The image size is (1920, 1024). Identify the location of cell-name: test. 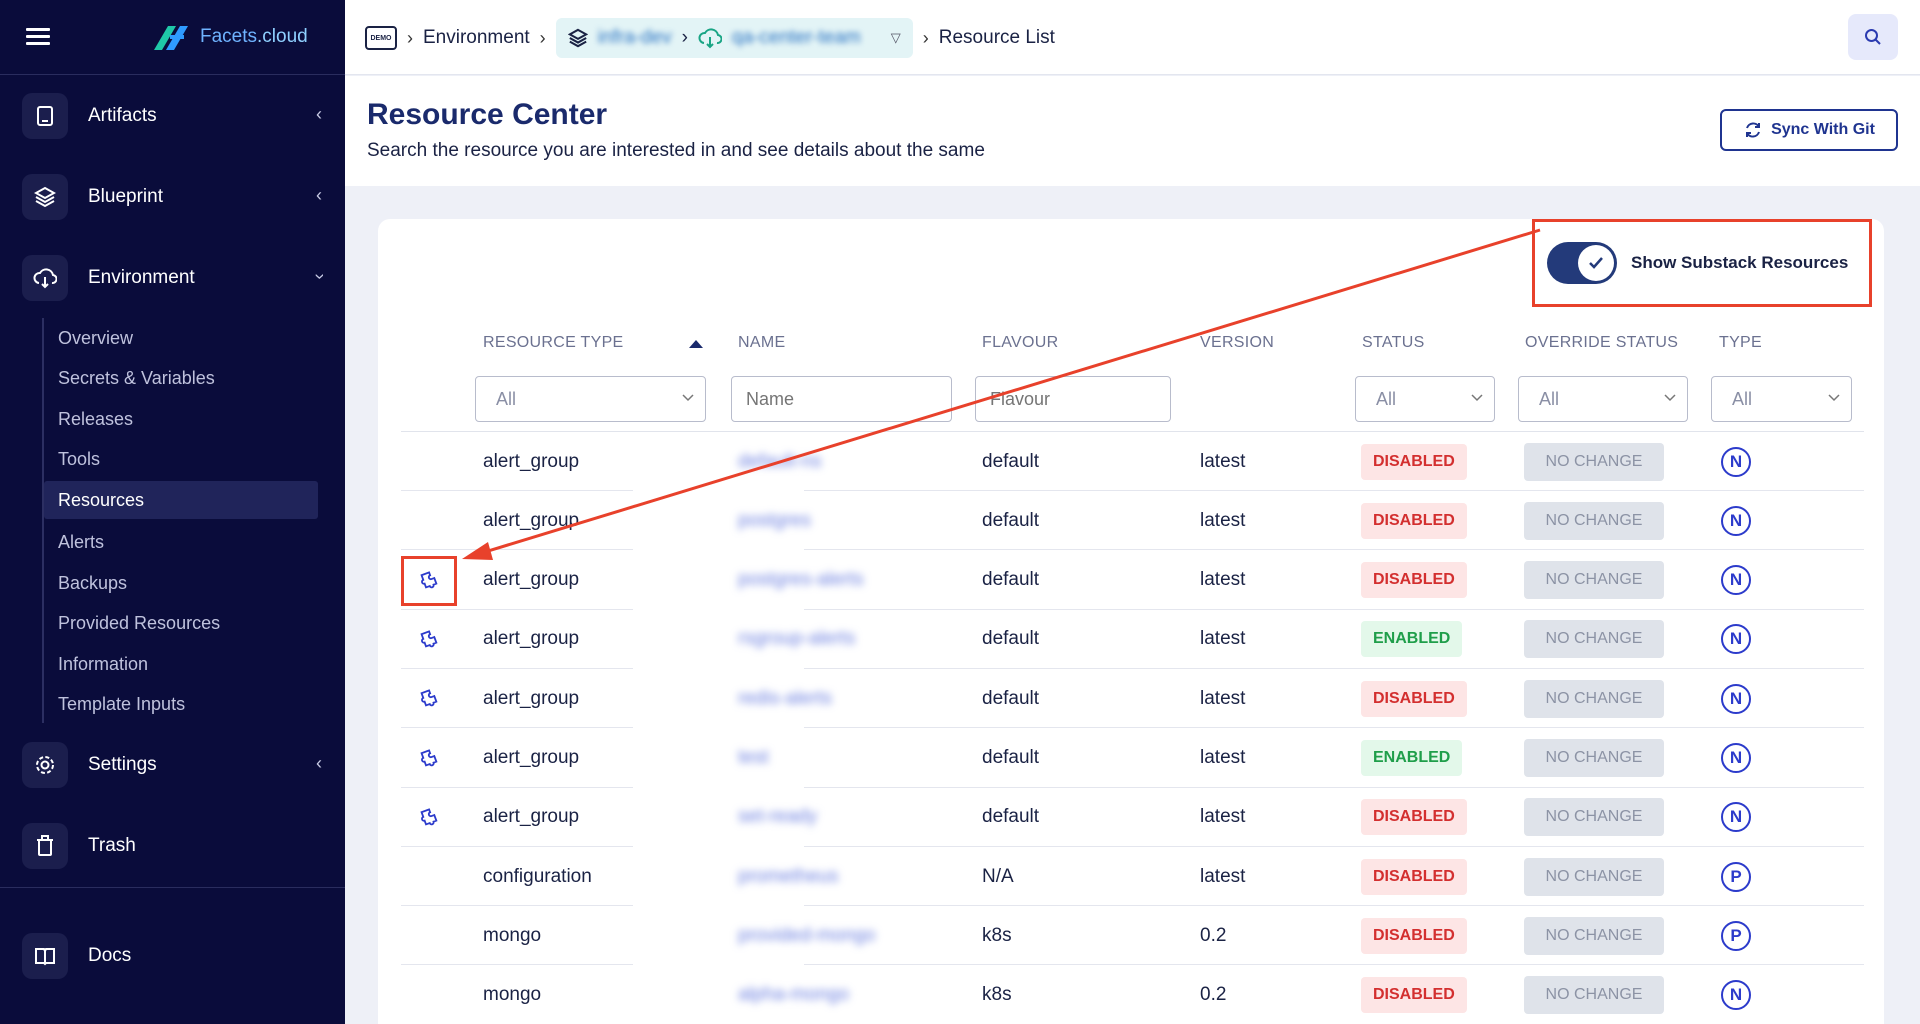
(753, 758).